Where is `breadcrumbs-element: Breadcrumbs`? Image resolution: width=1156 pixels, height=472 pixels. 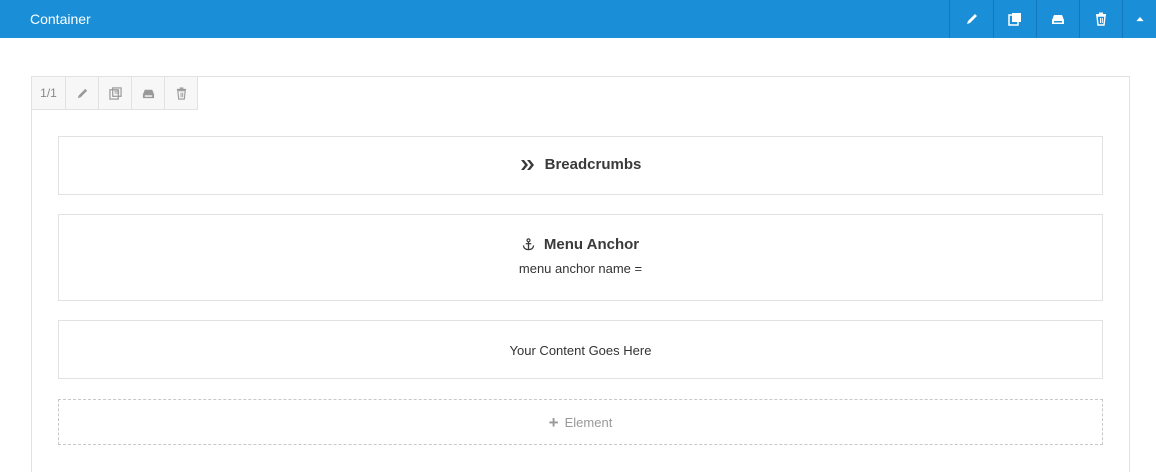 breadcrumbs-element: Breadcrumbs is located at coordinates (580, 165).